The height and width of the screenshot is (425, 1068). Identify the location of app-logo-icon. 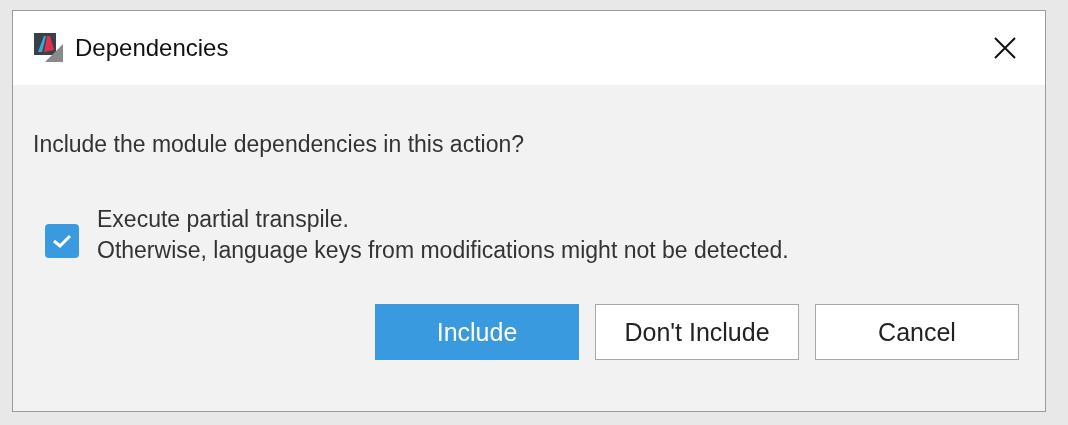
(49, 48).